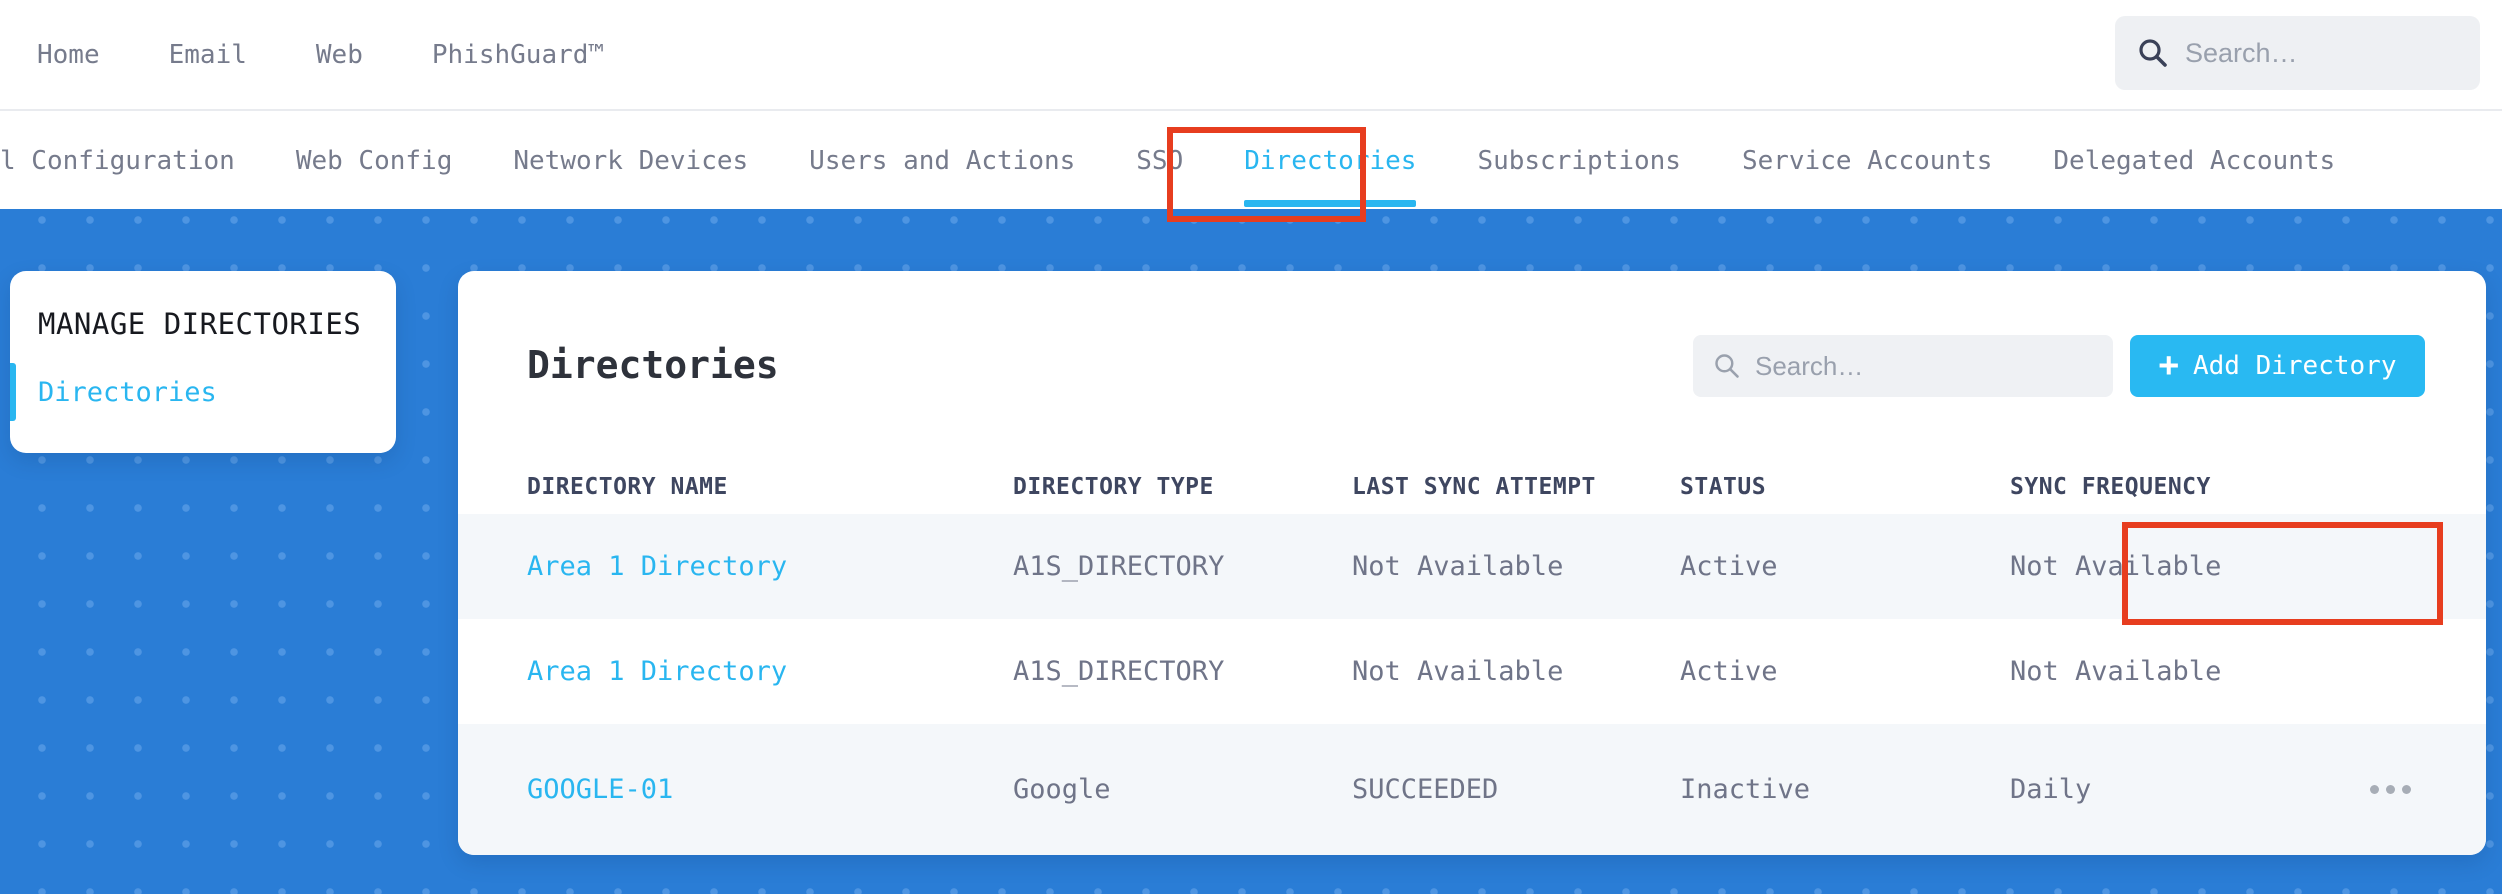 Image resolution: width=2502 pixels, height=894 pixels. What do you see at coordinates (2168, 364) in the screenshot?
I see `plus-icon: +` at bounding box center [2168, 364].